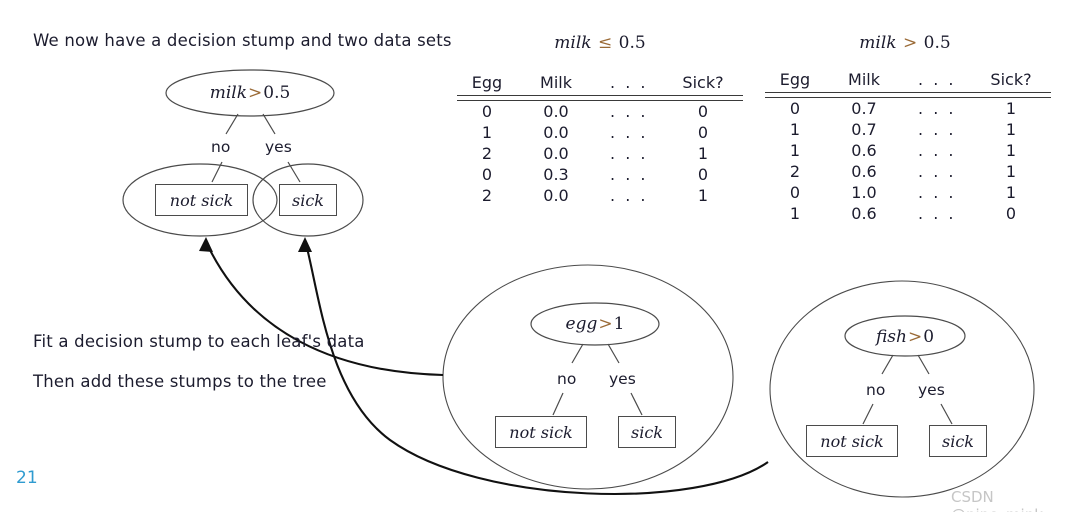 Image resolution: width=1090 pixels, height=512 pixels. Describe the element at coordinates (958, 441) in the screenshot. I see `substump-fish-leaf-sick: sick` at that location.